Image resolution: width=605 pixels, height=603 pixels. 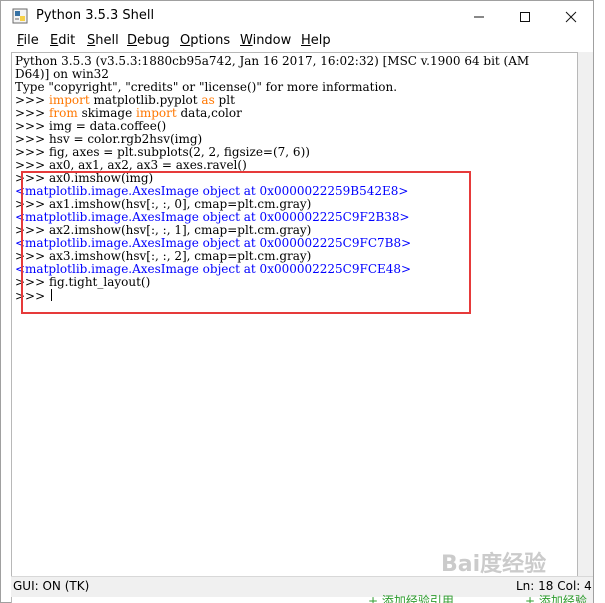 What do you see at coordinates (20, 16) in the screenshot?
I see `python-app-icon` at bounding box center [20, 16].